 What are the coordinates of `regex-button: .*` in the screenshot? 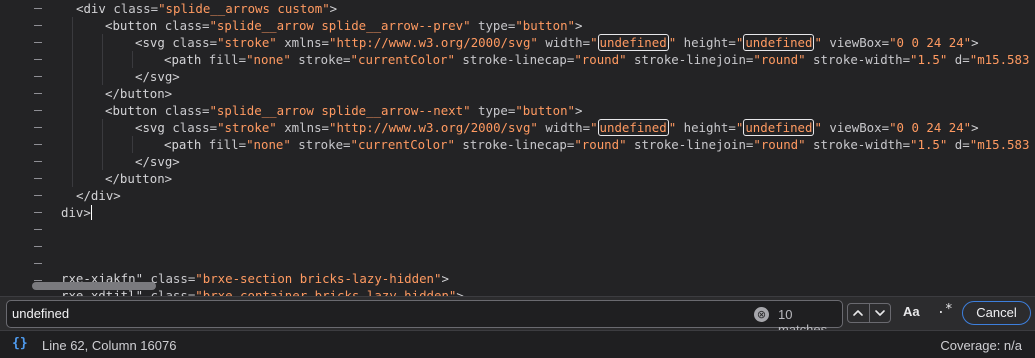 It's located at (945, 309).